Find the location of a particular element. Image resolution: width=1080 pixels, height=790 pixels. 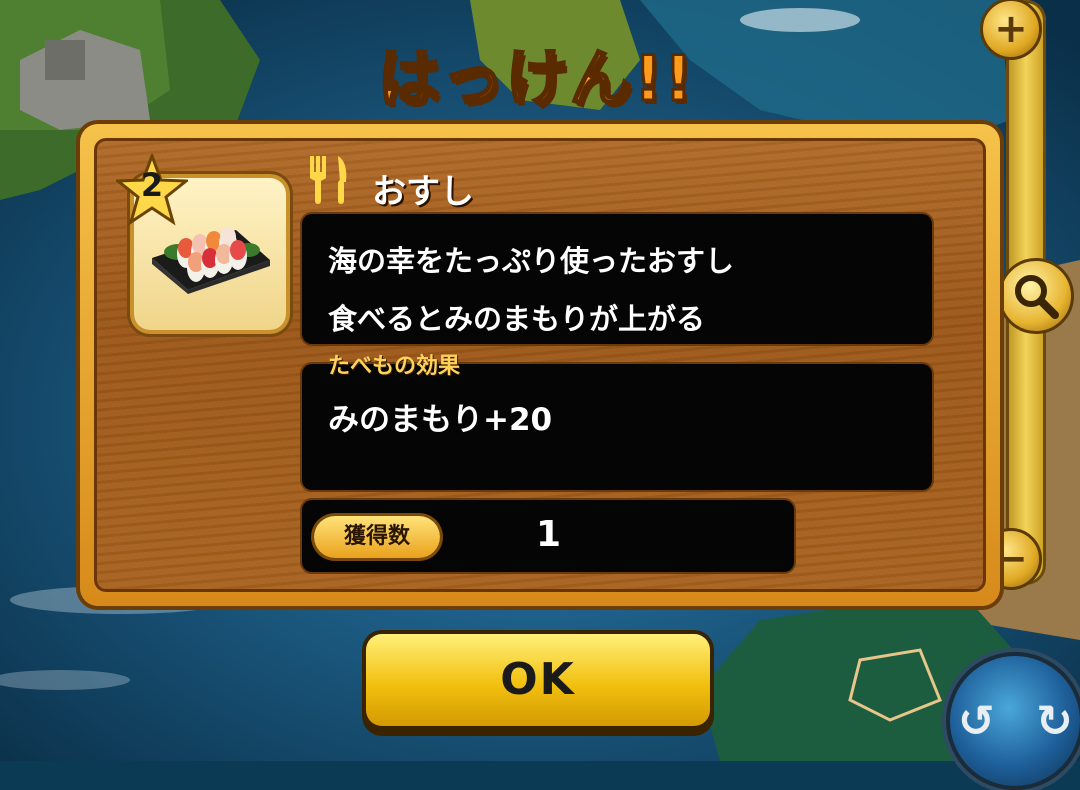

zoom-slider-knob is located at coordinates (1036, 296).